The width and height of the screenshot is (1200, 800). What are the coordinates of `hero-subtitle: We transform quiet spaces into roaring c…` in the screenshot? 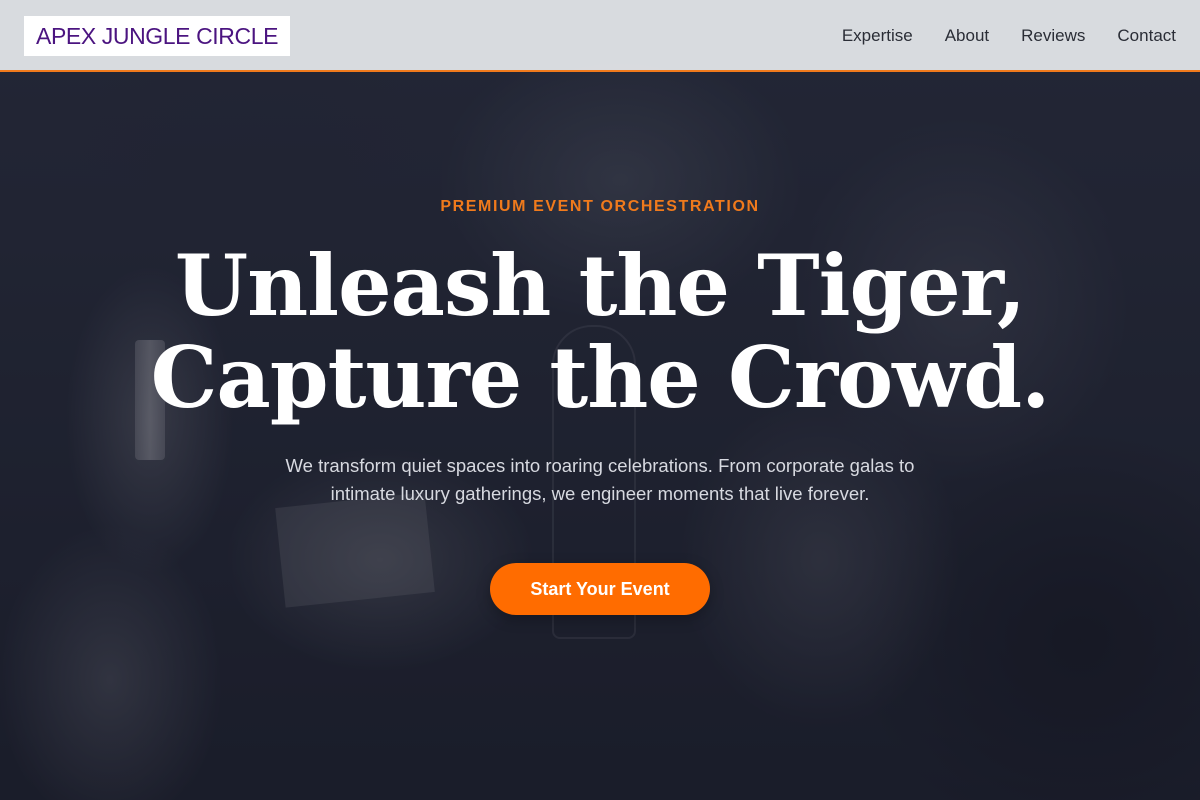 It's located at (600, 479).